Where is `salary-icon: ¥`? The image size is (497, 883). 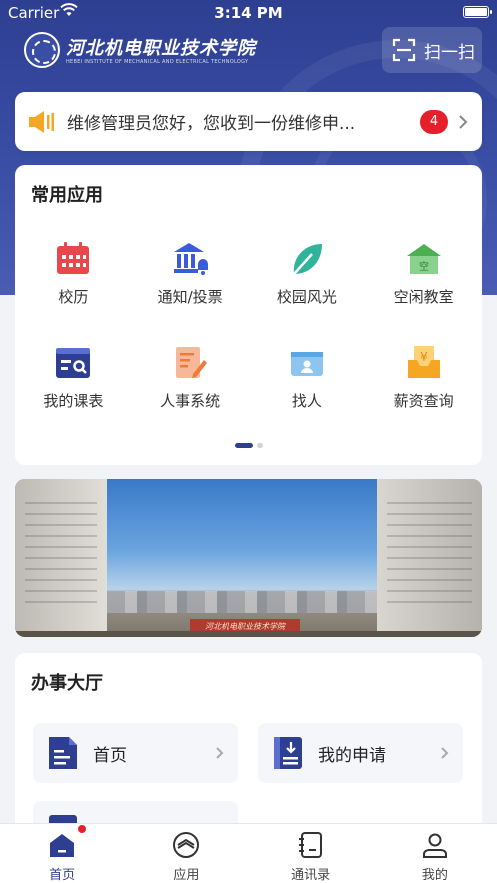 salary-icon: ¥ is located at coordinates (423, 362).